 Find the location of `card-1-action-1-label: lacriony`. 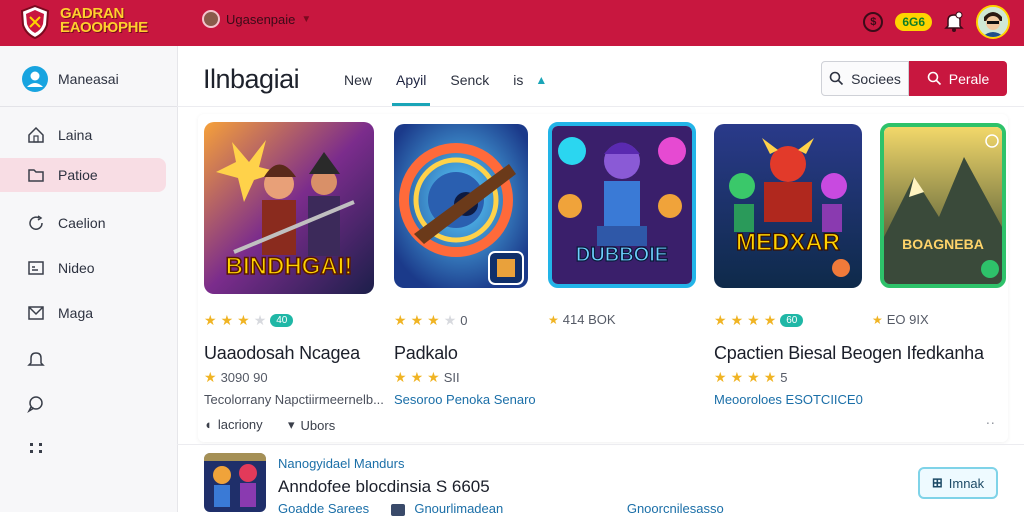

card-1-action-1-label: lacriony is located at coordinates (240, 424).